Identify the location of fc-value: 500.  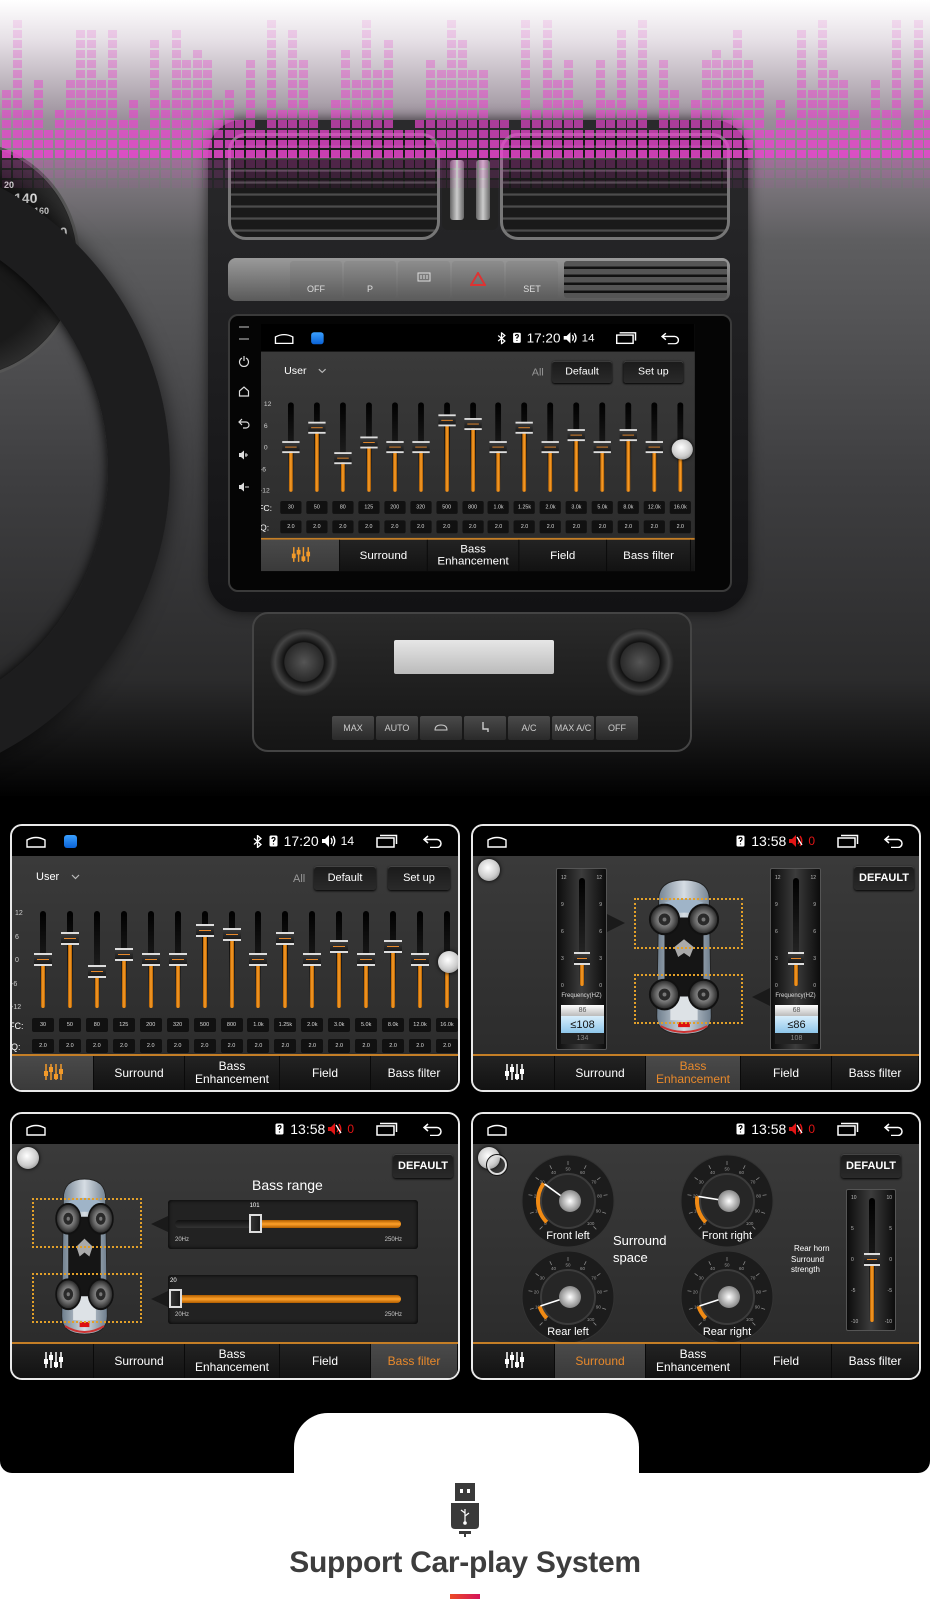
(204, 1025).